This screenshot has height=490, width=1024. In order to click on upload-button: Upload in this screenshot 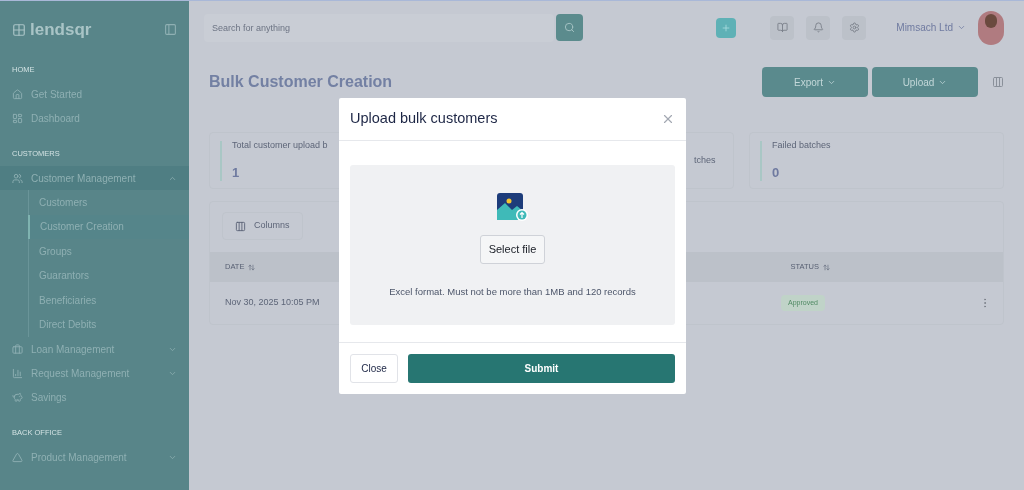, I will do `click(925, 82)`.